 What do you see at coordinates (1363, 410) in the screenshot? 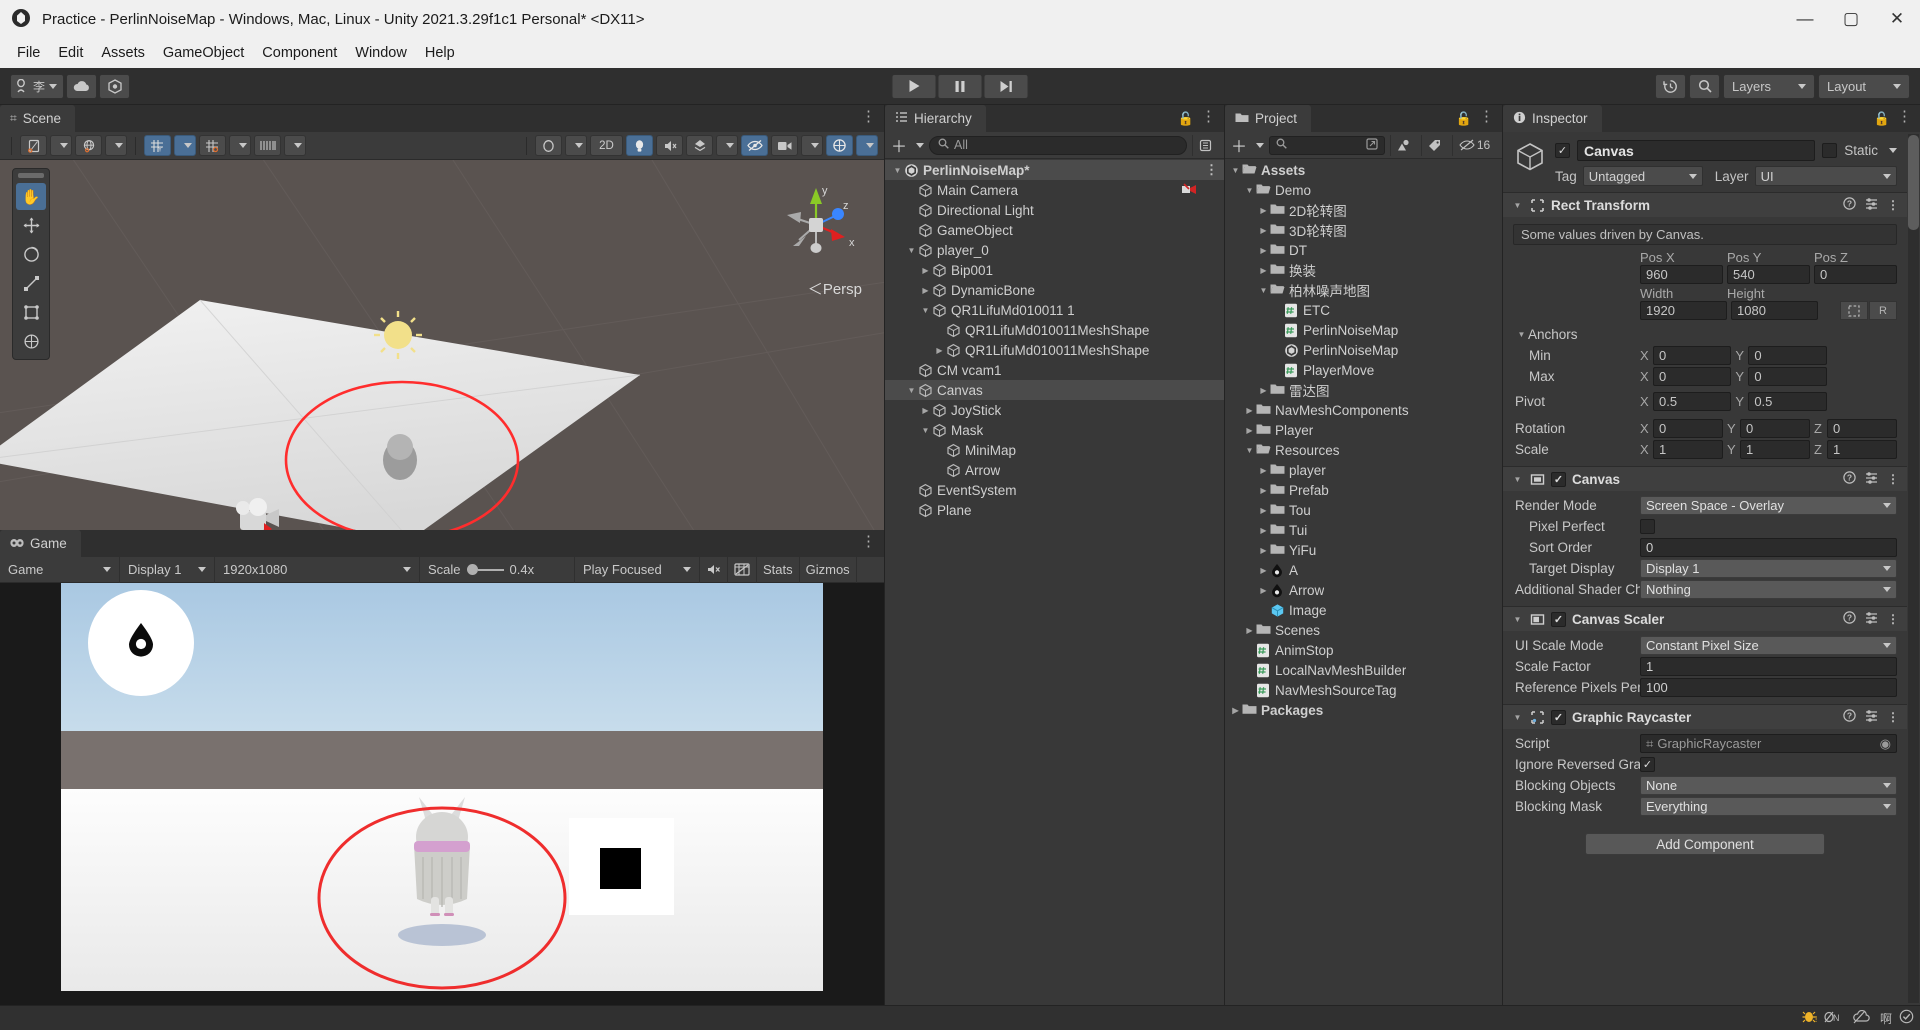
I see `project-item-navmeshcomponents: ▶ NavMeshComponents` at bounding box center [1363, 410].